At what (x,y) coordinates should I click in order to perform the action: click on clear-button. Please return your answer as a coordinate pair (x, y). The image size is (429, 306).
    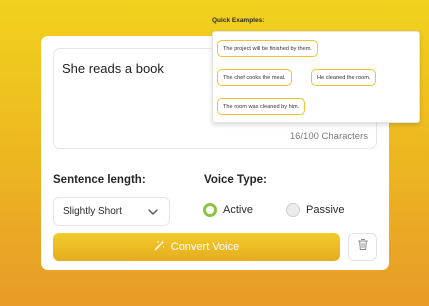
    Looking at the image, I should click on (362, 247).